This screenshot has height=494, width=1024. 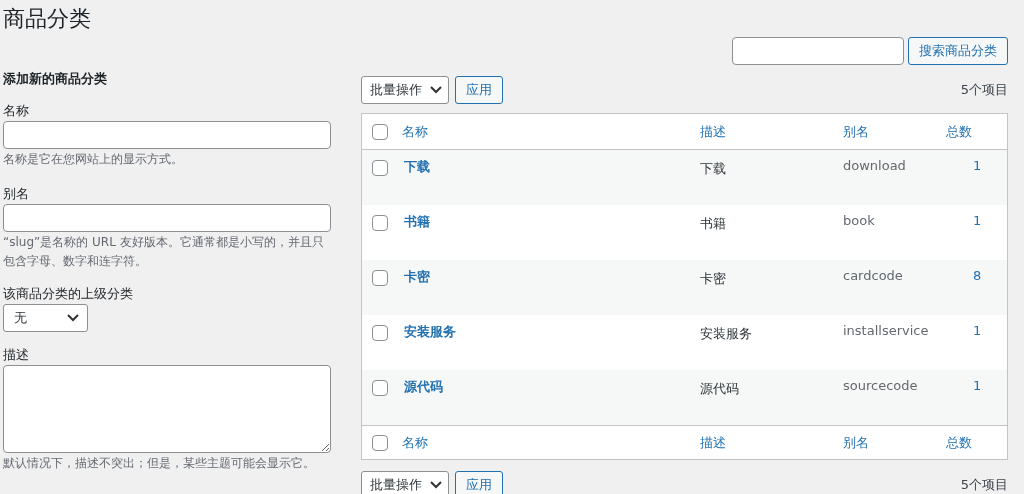 What do you see at coordinates (16, 354) in the screenshot?
I see `field-label: 描述` at bounding box center [16, 354].